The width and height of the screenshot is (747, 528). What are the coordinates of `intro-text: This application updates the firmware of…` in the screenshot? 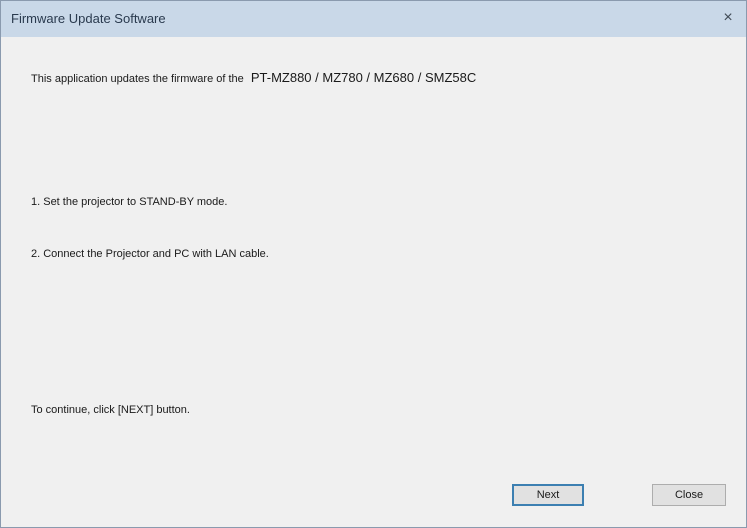 It's located at (137, 79).